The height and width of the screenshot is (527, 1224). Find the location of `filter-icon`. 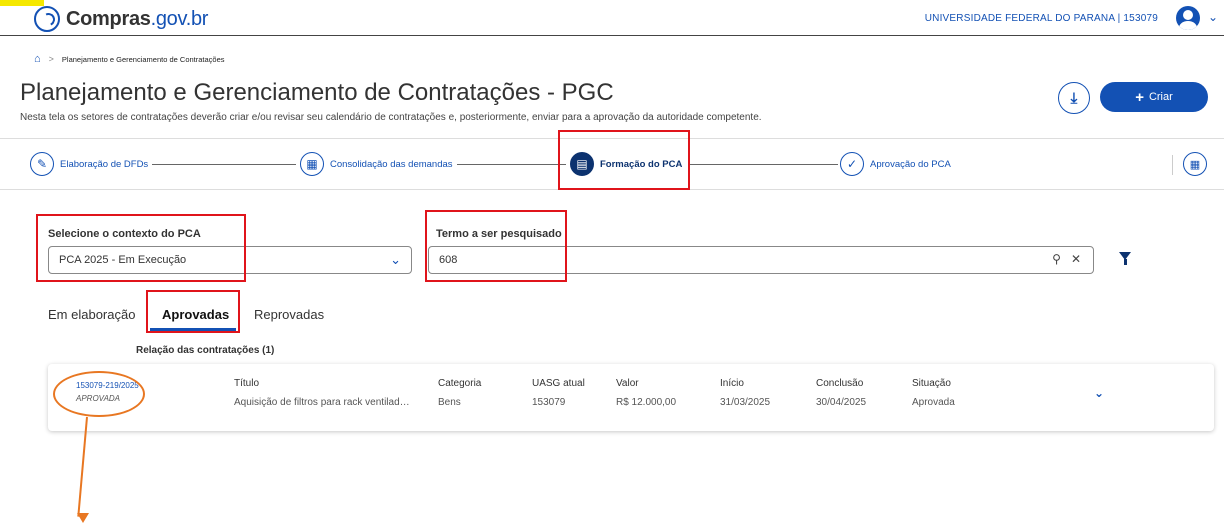

filter-icon is located at coordinates (1125, 258).